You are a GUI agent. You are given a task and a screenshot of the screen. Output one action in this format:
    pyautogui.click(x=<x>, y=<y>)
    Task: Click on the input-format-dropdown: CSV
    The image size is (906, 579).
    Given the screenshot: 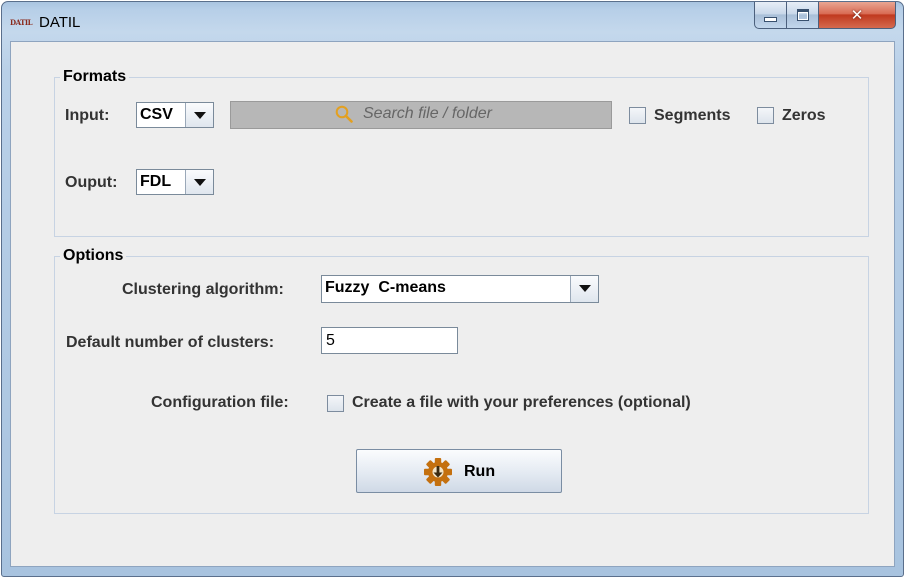 What is the action you would take?
    pyautogui.click(x=175, y=115)
    